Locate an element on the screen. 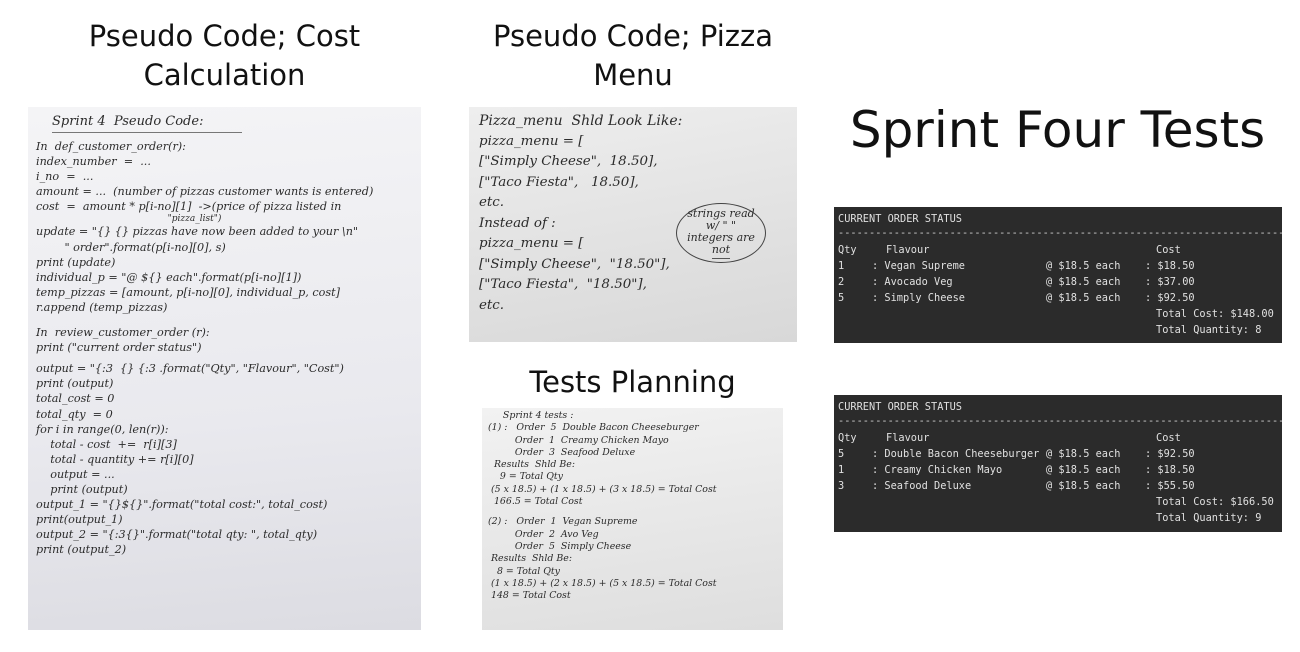  total-quantity: Total Quantity: 8 is located at coordinates (1209, 330).